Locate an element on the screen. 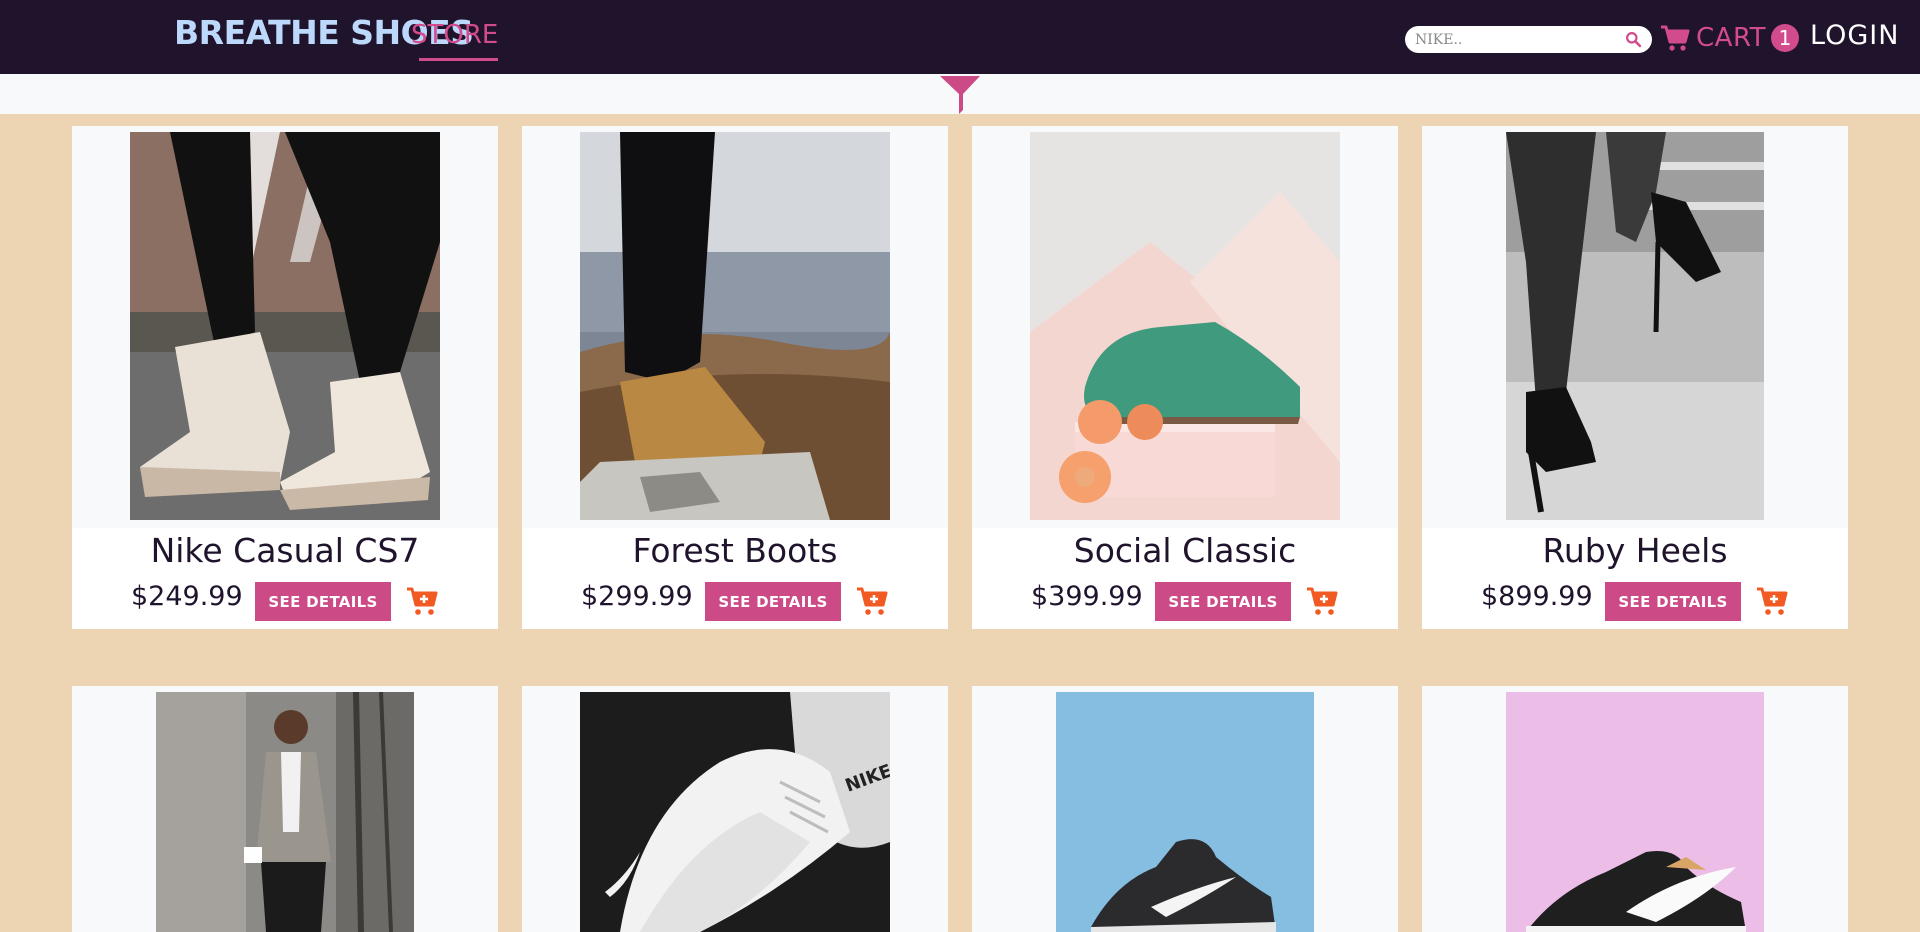 The height and width of the screenshot is (932, 1920). cart-label: CART is located at coordinates (1731, 38).